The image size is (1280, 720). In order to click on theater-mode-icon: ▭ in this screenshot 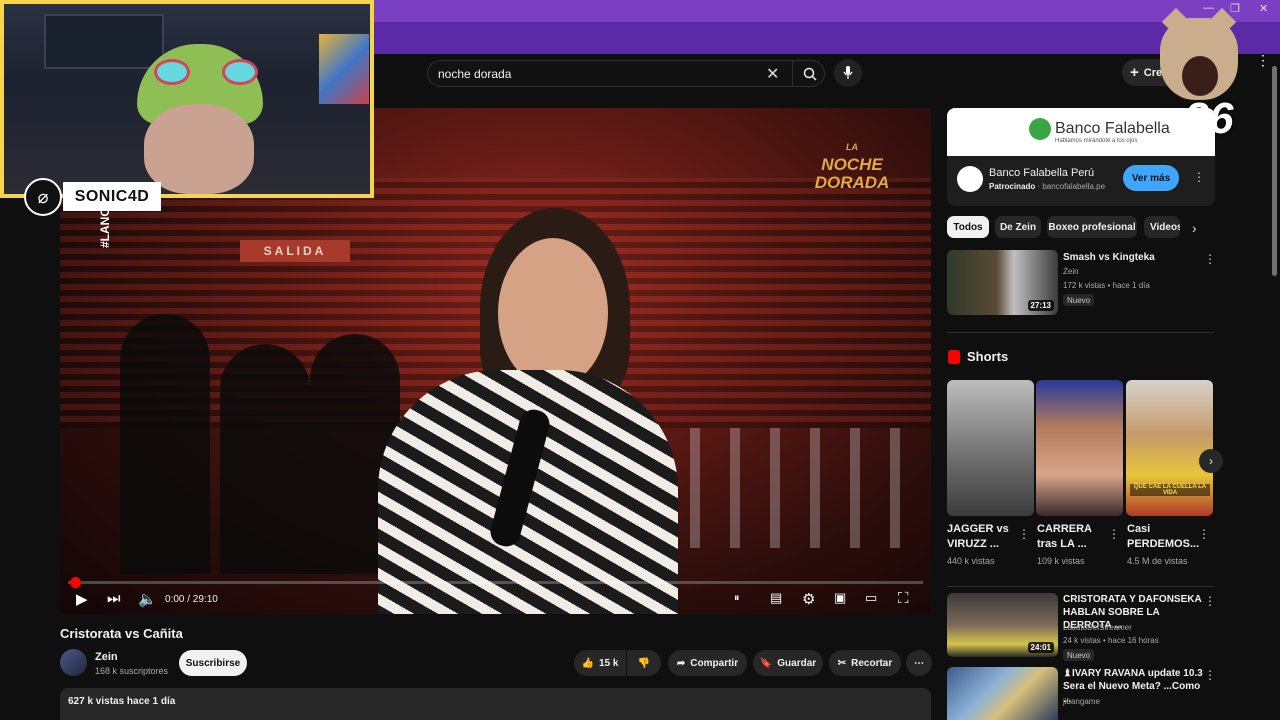, I will do `click(871, 598)`.